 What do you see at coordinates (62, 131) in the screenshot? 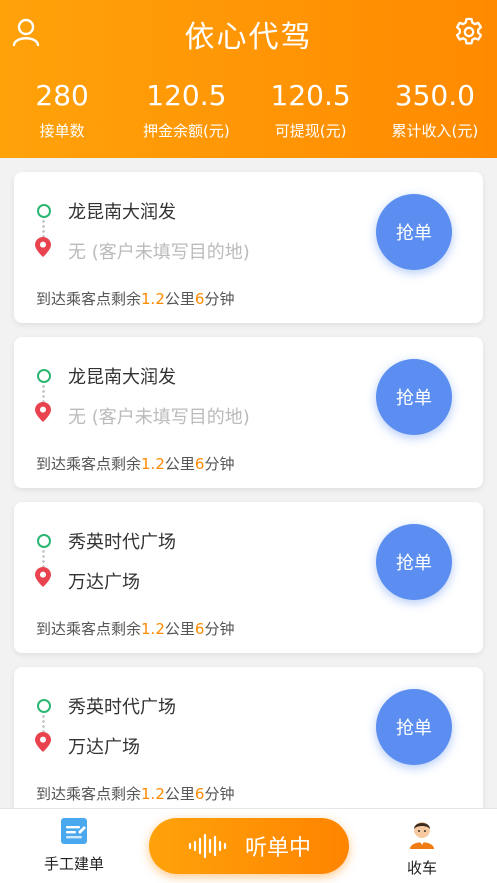
I see `stat-label: 接单数` at bounding box center [62, 131].